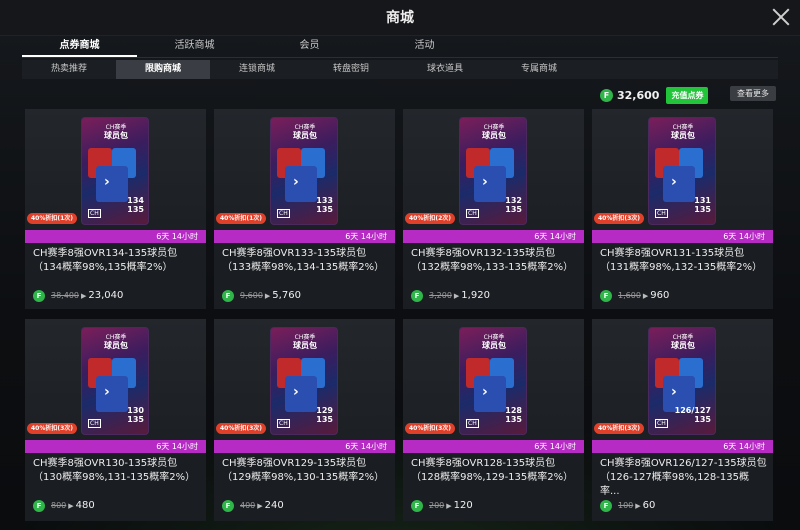  I want to click on pack-ovr-min: 130, so click(135, 410).